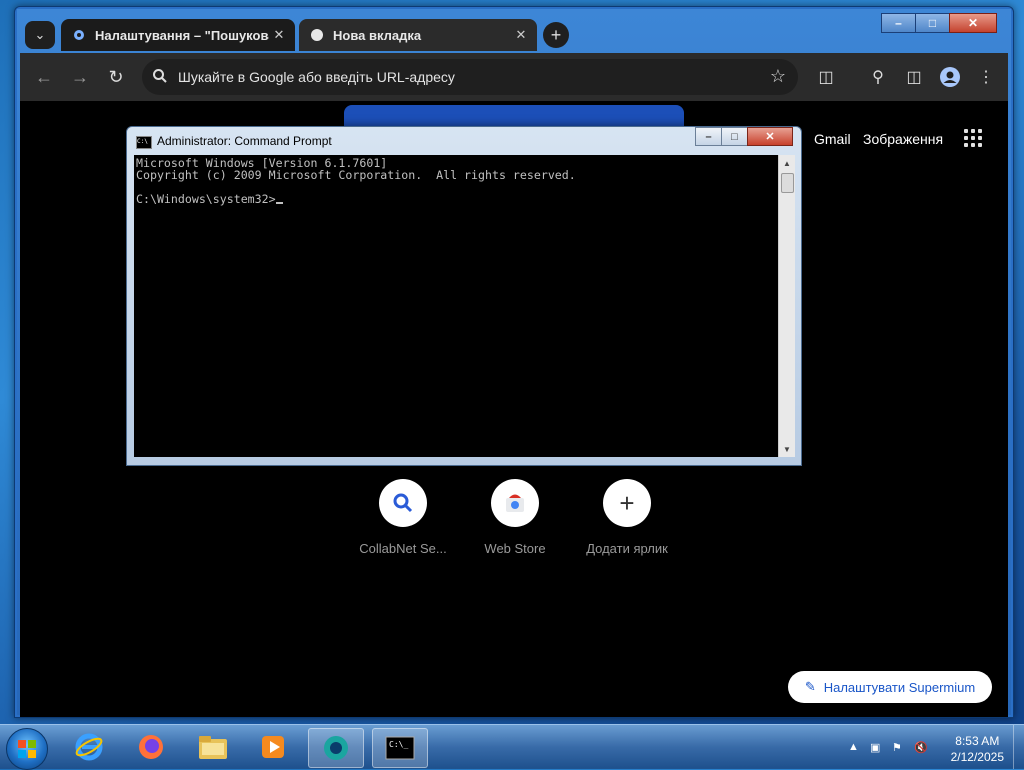 The width and height of the screenshot is (1024, 770). I want to click on chevron-down-icon: ⌄, so click(40, 34).